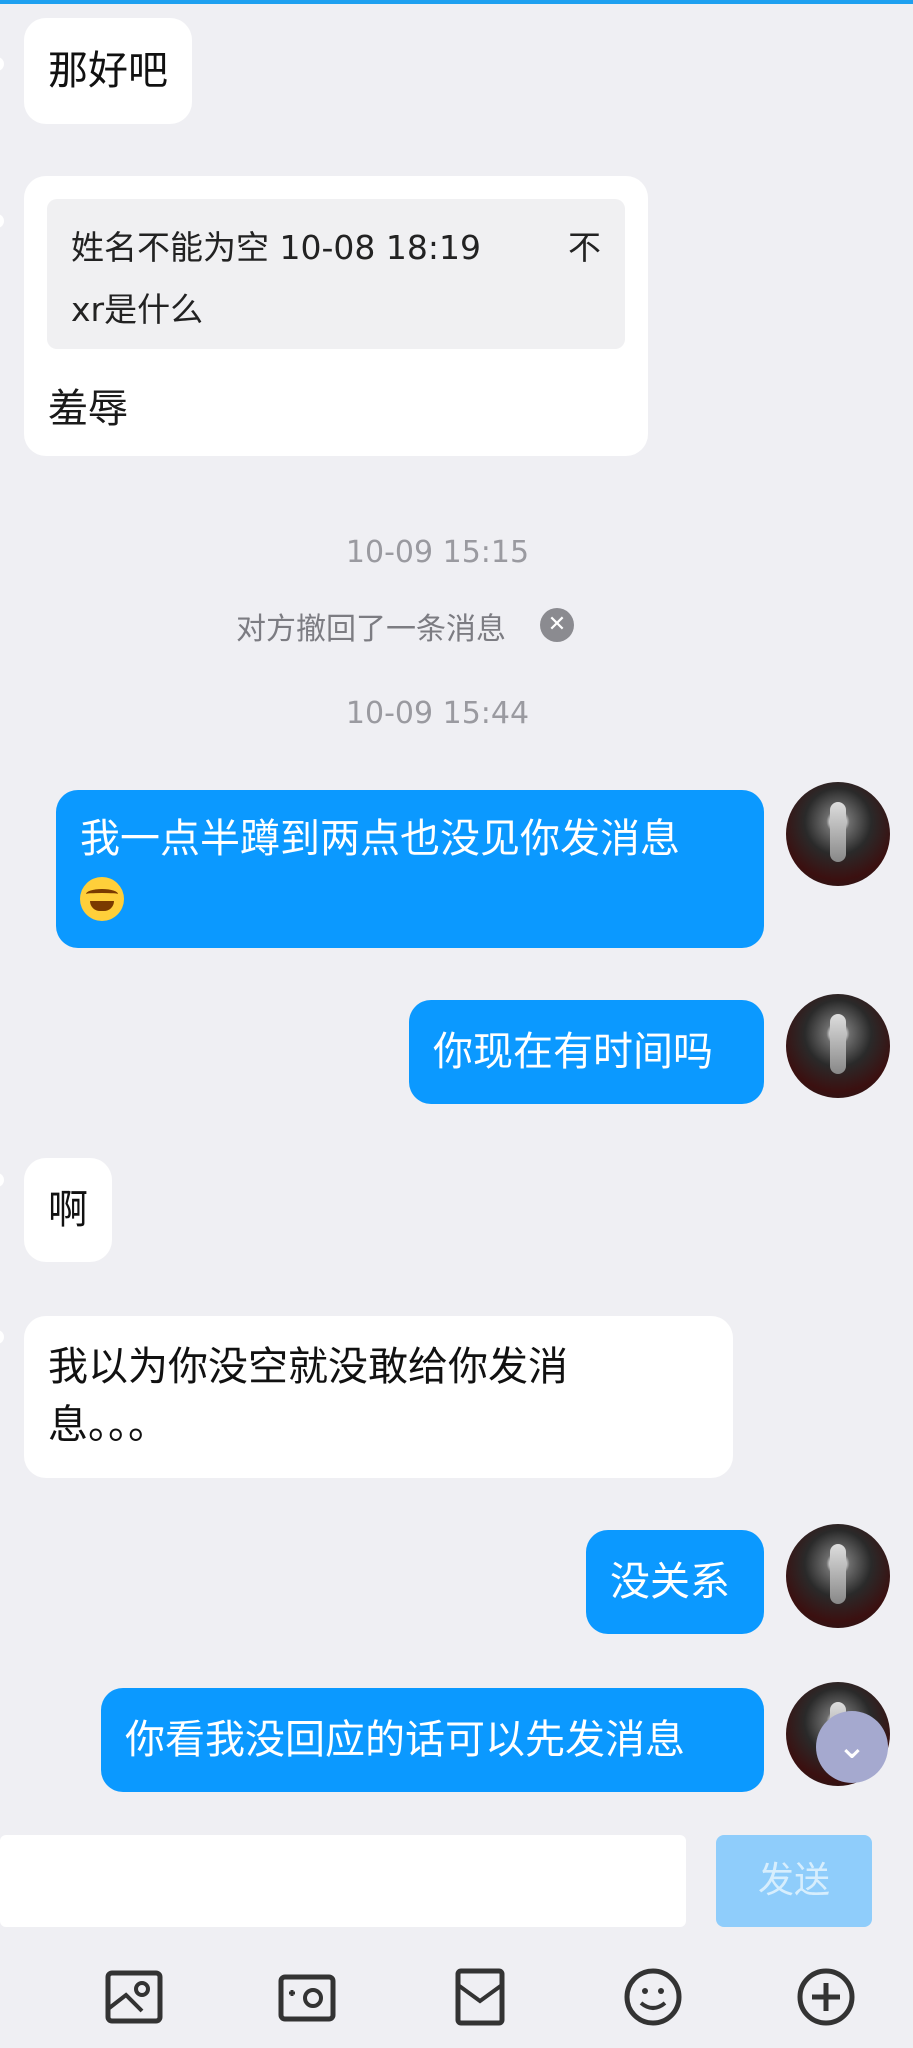  Describe the element at coordinates (437, 552) in the screenshot. I see `timestamp: 10-09 15:15` at that location.